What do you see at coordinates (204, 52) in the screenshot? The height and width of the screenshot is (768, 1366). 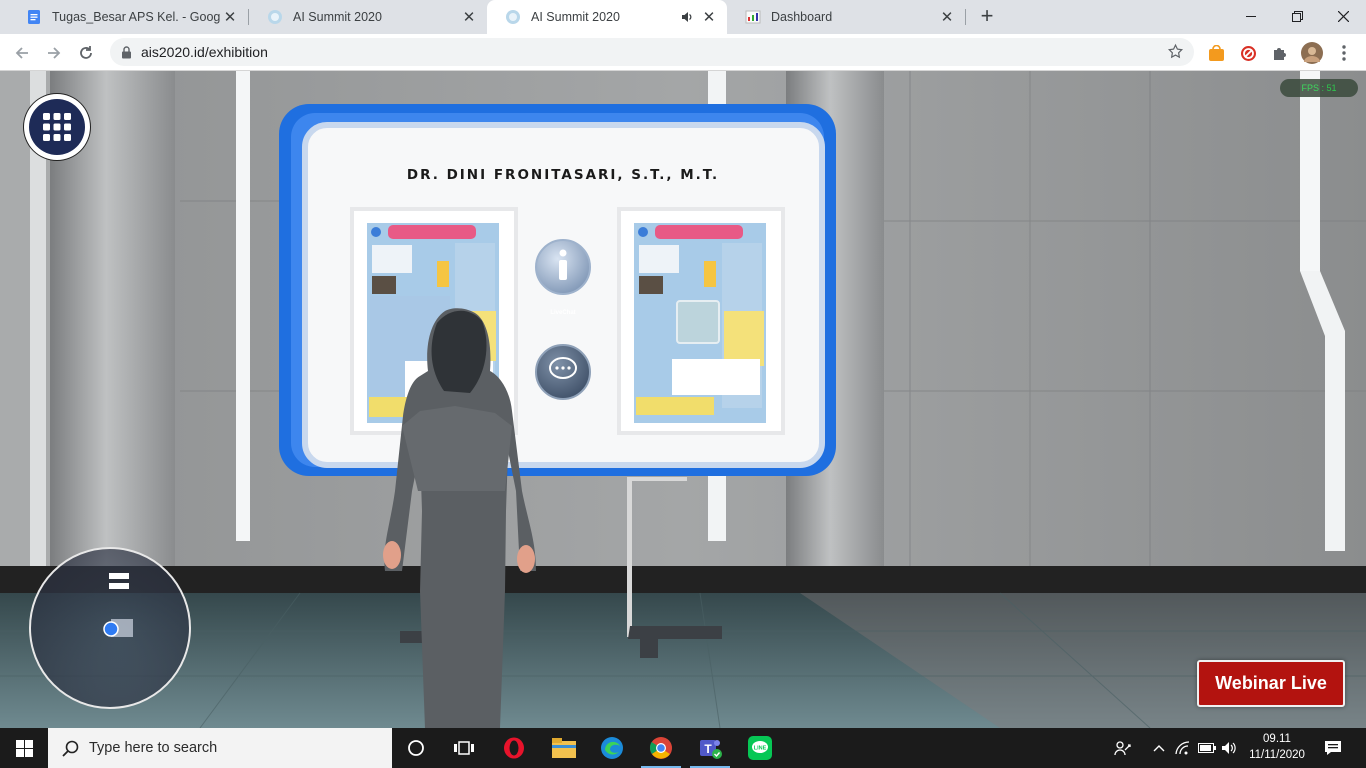 I see `url-text: ais2020.id/exhibition` at bounding box center [204, 52].